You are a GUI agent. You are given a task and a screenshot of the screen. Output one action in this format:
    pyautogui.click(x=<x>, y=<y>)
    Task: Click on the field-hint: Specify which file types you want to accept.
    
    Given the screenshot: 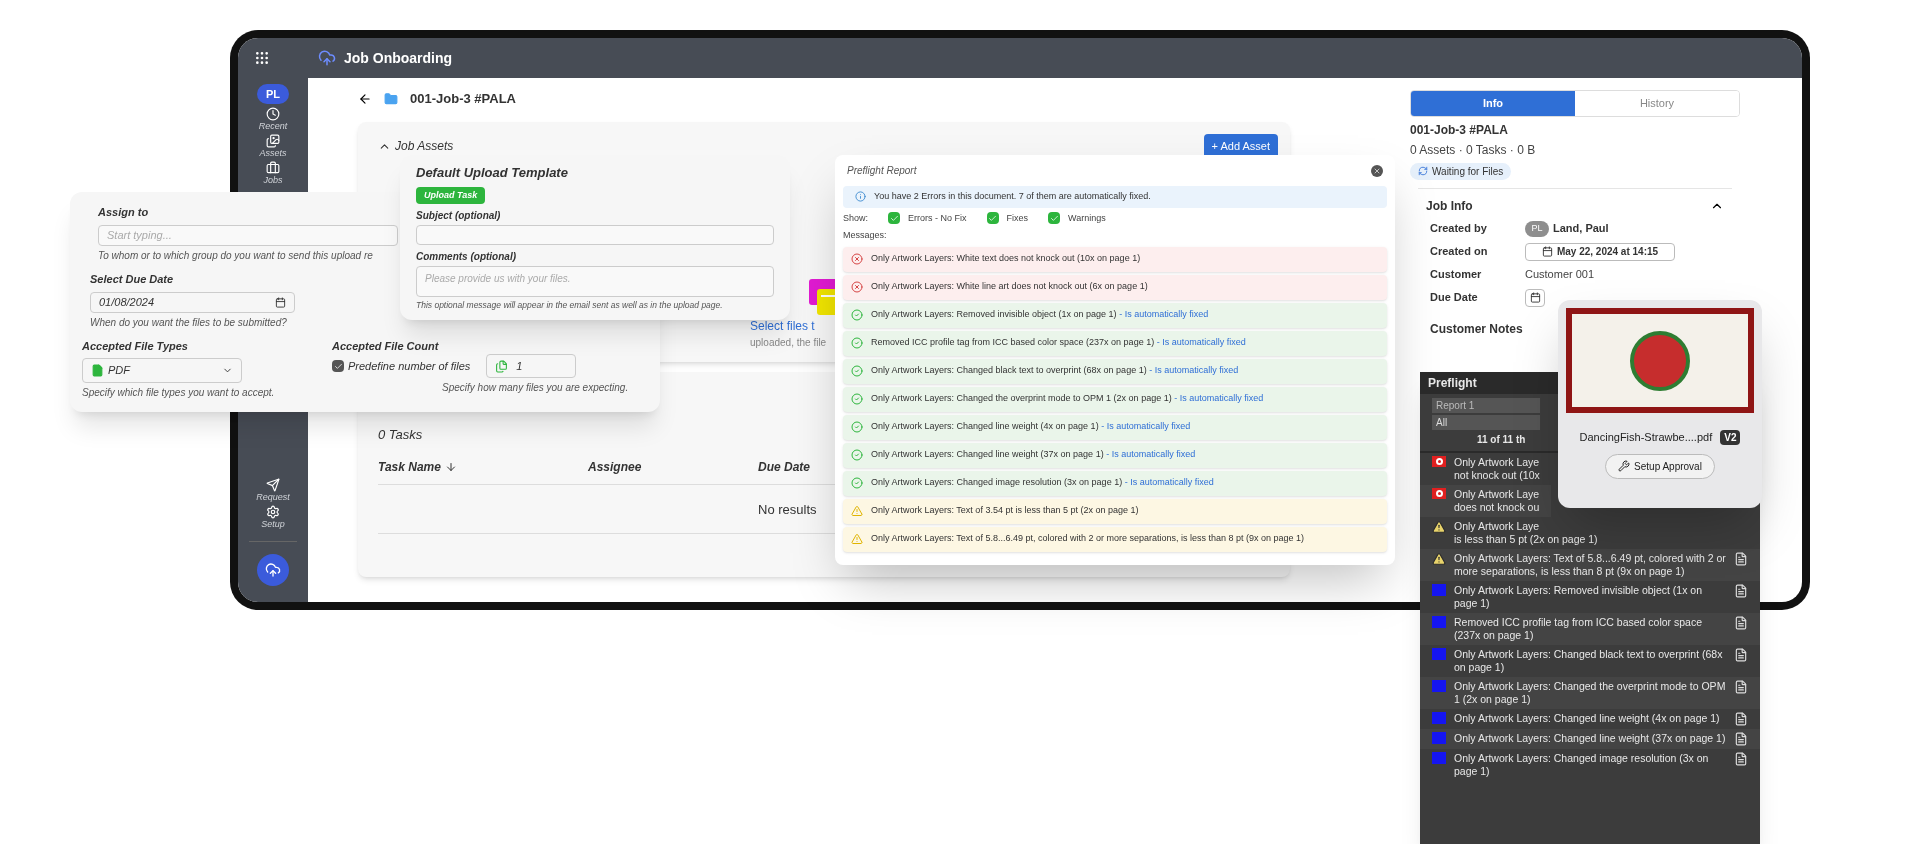 What is the action you would take?
    pyautogui.click(x=178, y=393)
    